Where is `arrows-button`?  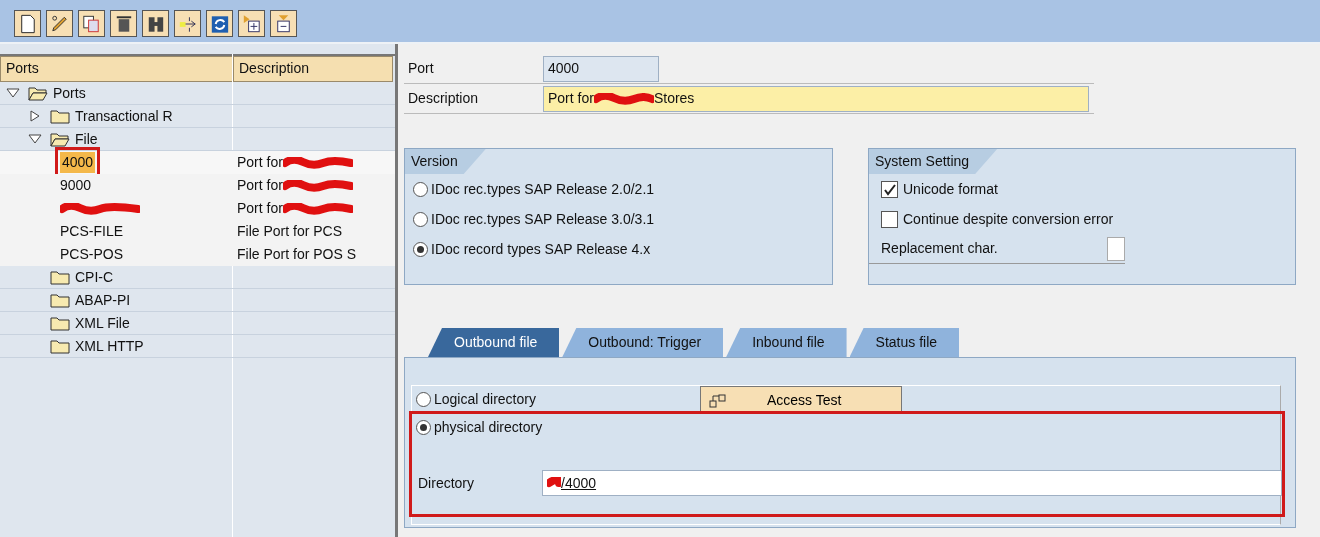 arrows-button is located at coordinates (187, 23).